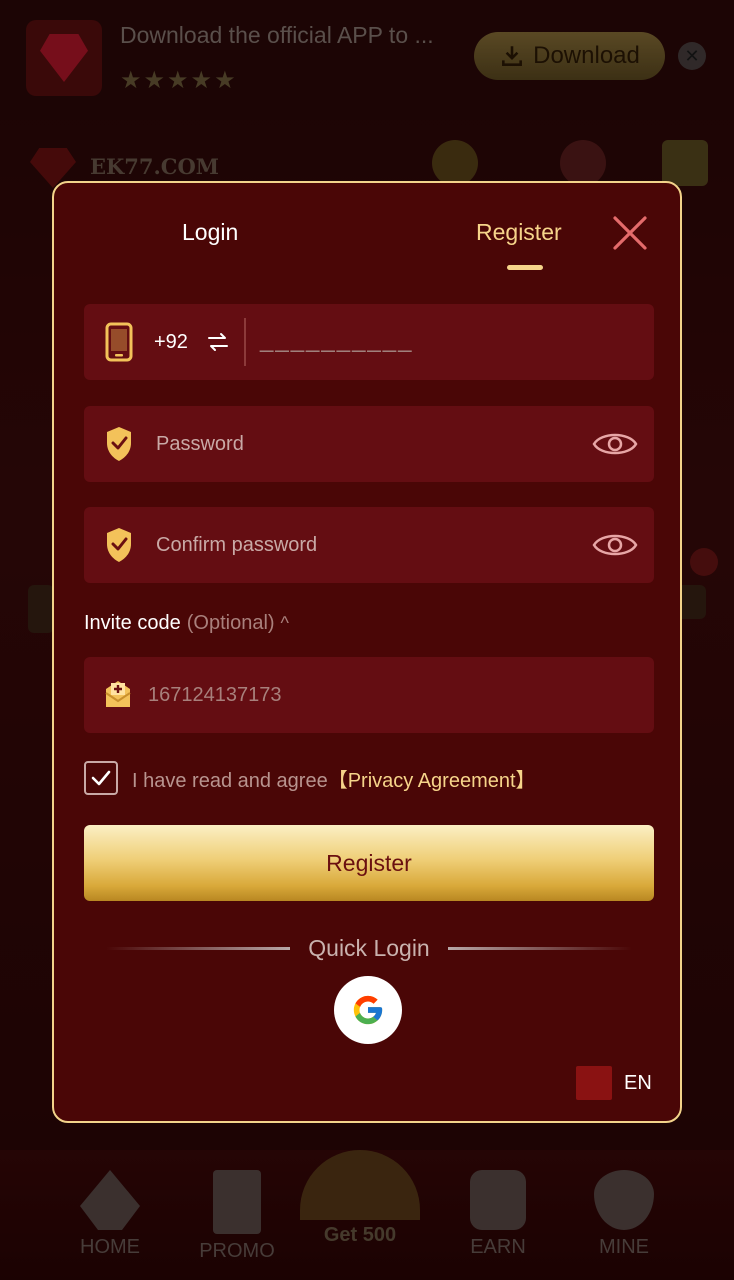 Image resolution: width=734 pixels, height=1280 pixels. I want to click on phone-icon, so click(119, 342).